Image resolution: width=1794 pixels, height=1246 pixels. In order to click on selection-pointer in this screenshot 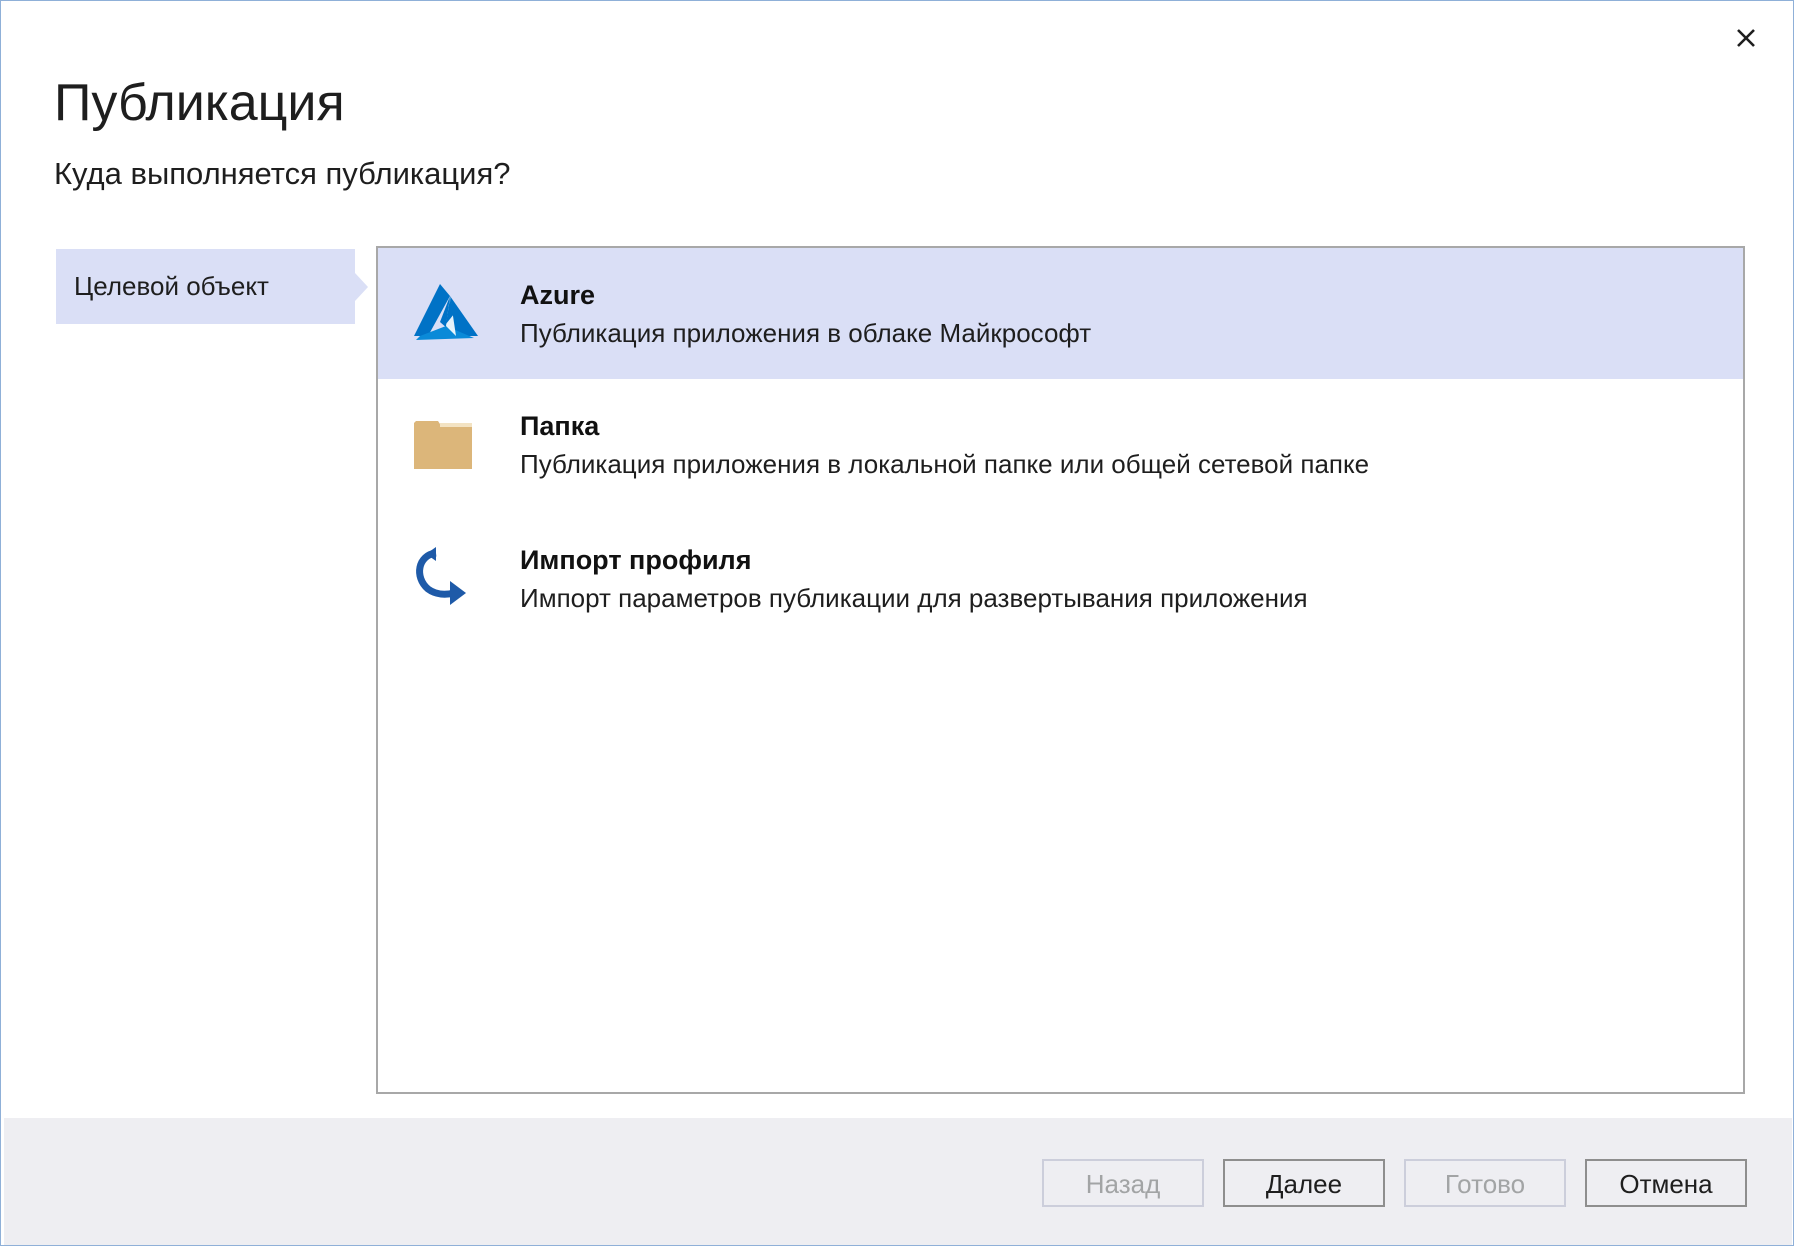, I will do `click(361, 287)`.